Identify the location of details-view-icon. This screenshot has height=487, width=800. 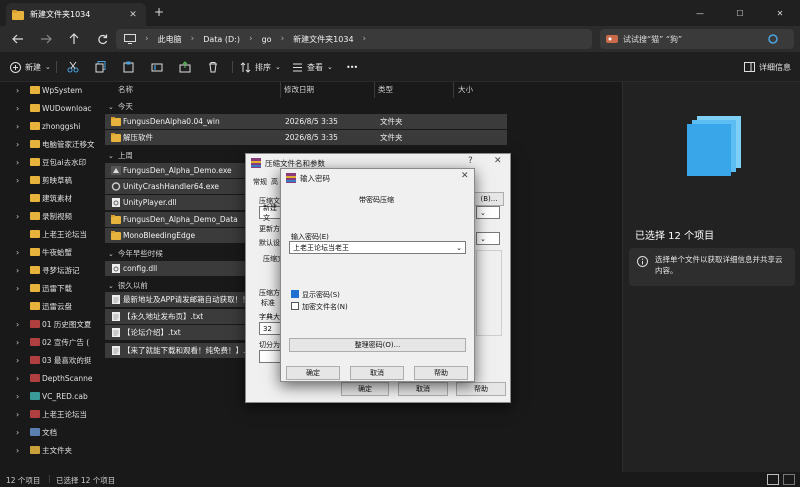
(773, 479).